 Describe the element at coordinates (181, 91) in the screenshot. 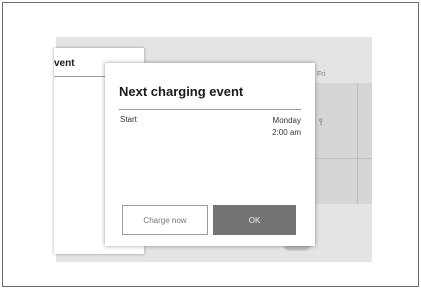

I see `dialog-title: Next charging event` at that location.